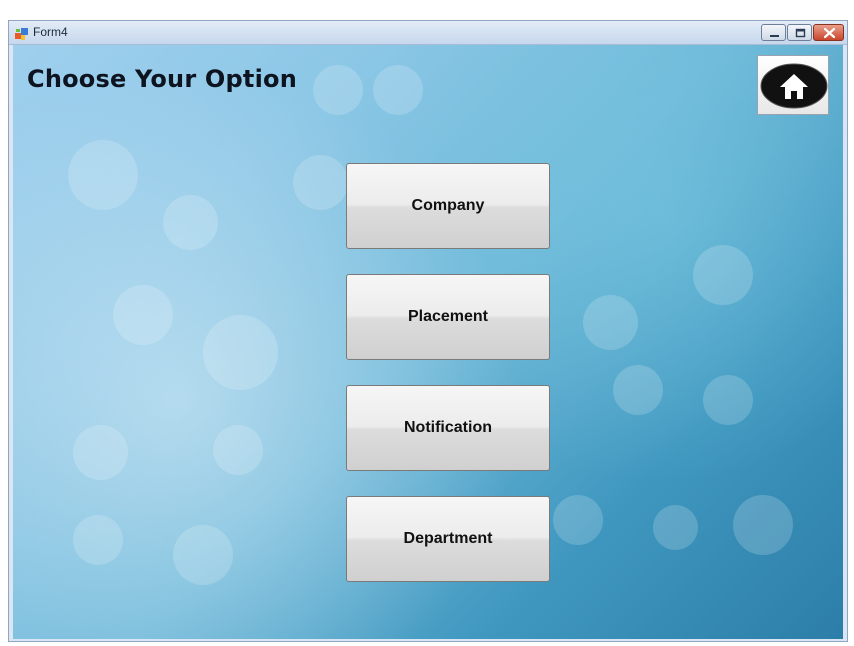 The image size is (854, 646). What do you see at coordinates (50, 32) in the screenshot?
I see `window-title: Form4` at bounding box center [50, 32].